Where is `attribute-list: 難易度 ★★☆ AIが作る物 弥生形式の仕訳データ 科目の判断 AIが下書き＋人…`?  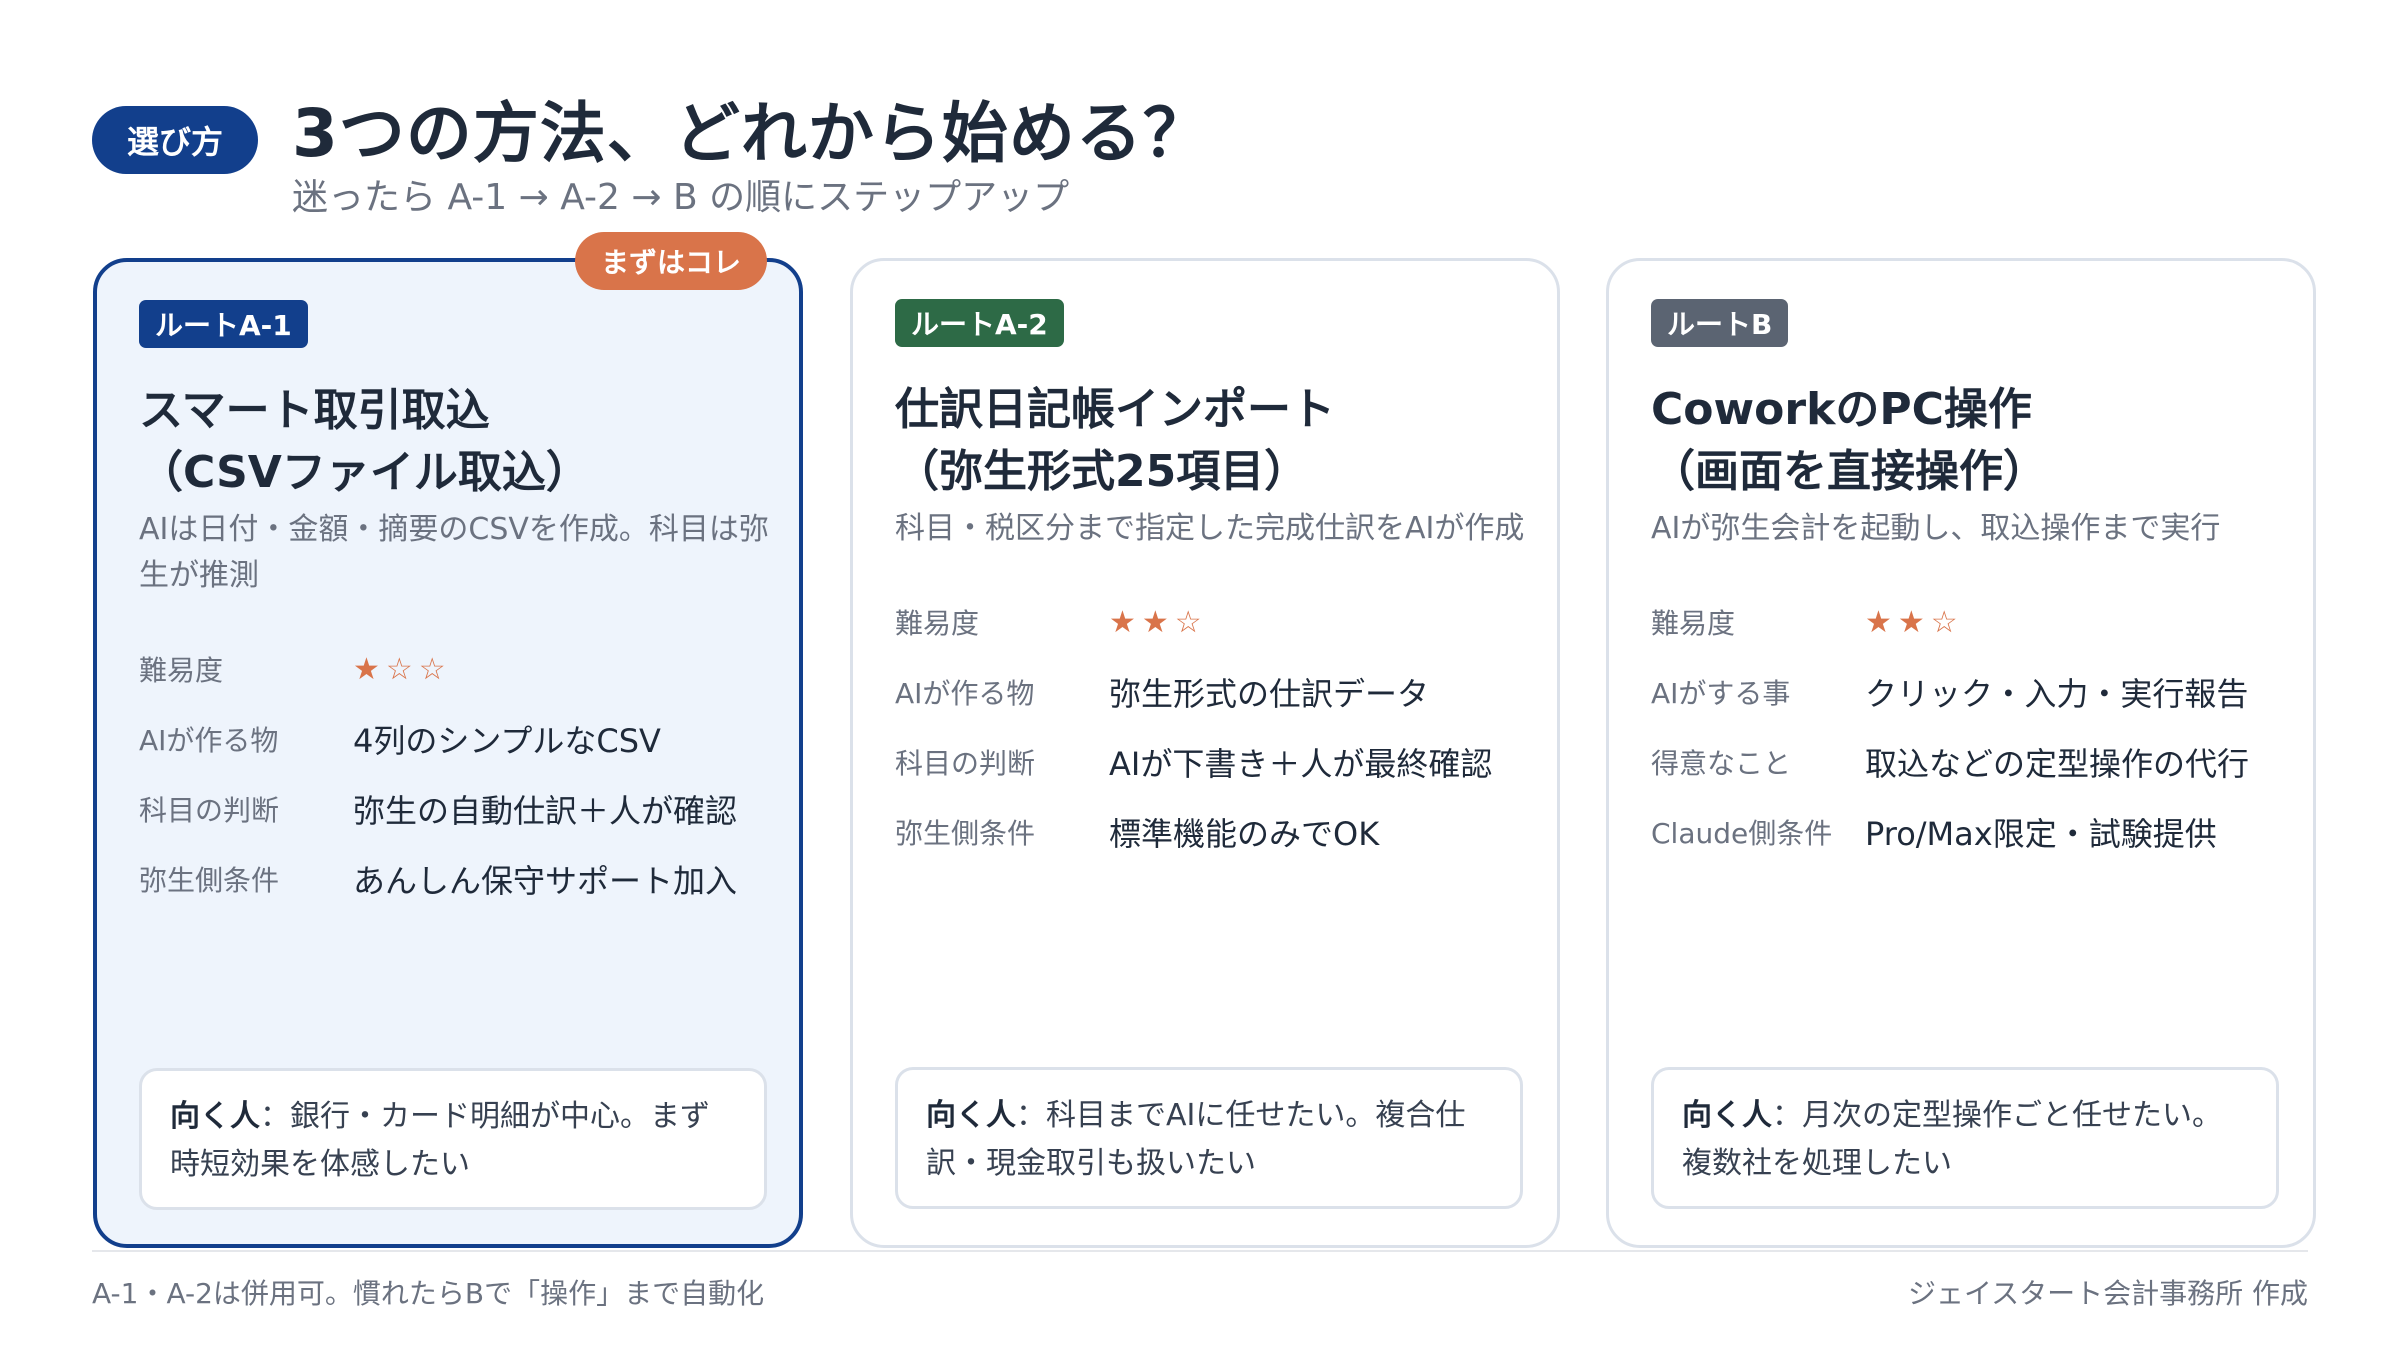
attribute-list: 難易度 ★★☆ AIが作る物 弥生形式の仕訳データ 科目の判断 AIが下書き＋人… is located at coordinates (1215, 727).